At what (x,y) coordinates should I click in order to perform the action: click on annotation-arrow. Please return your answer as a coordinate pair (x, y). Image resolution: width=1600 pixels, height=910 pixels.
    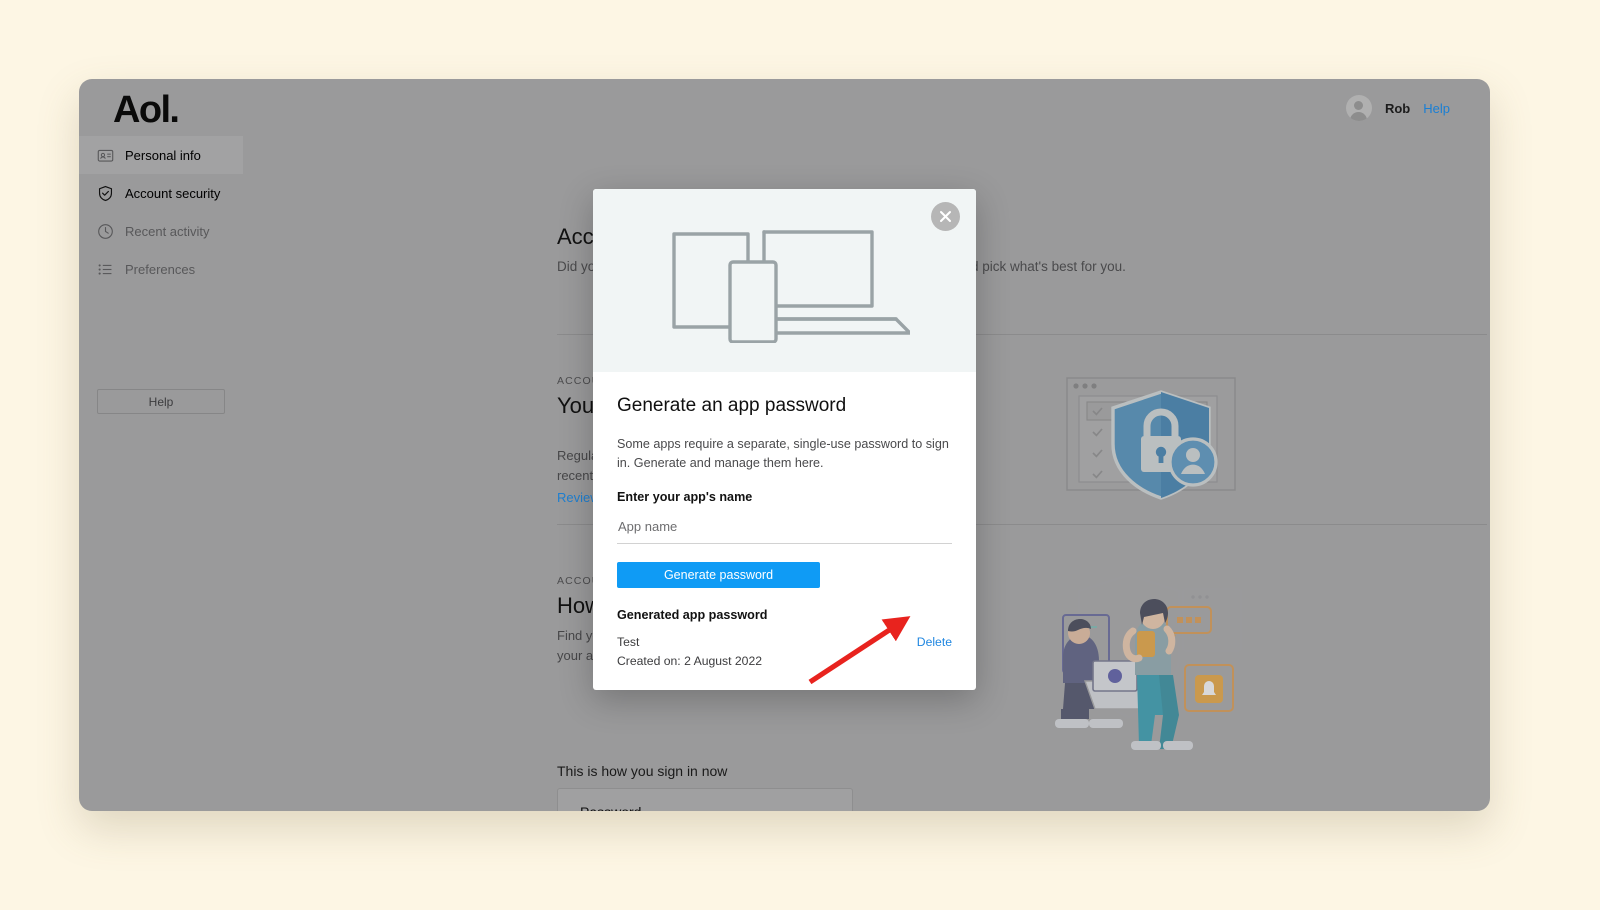
    Looking at the image, I should click on (859, 650).